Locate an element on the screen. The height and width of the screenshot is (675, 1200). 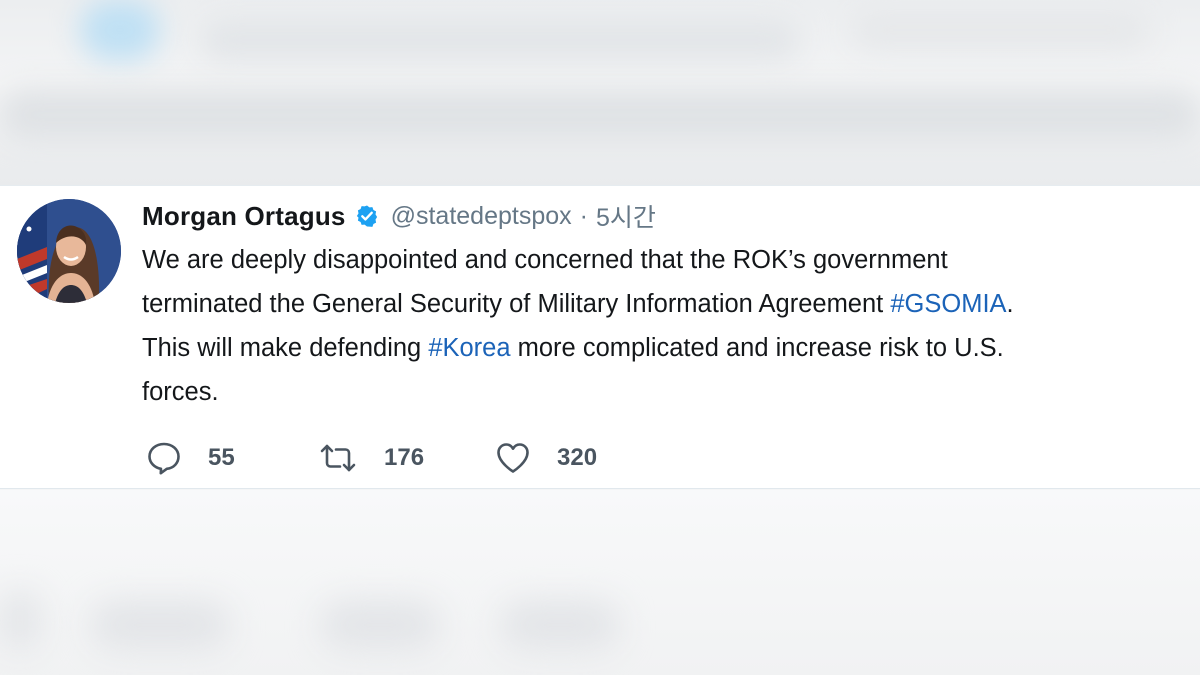
tweet-actions: 55 176 320 is located at coordinates (446, 458).